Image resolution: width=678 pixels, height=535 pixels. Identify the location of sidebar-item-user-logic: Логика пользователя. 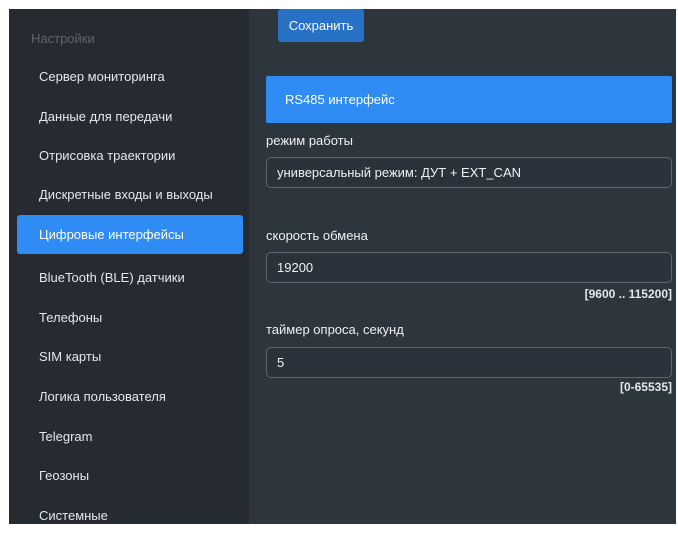
(122, 396).